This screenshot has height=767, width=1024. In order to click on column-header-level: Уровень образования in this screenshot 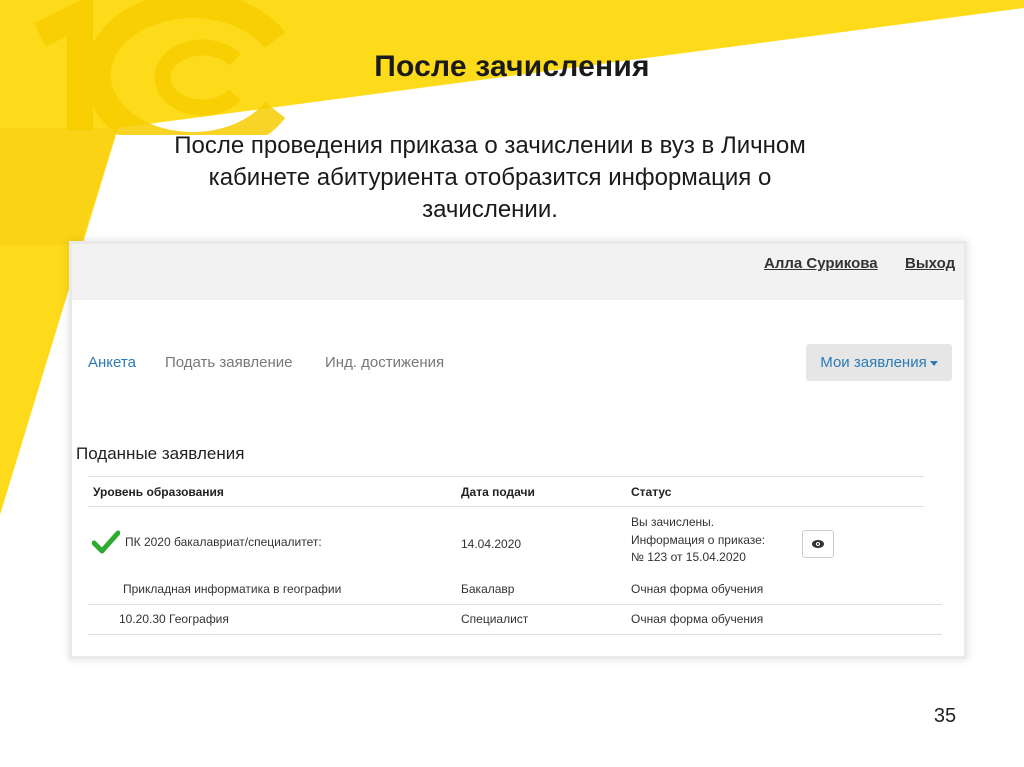, I will do `click(158, 492)`.